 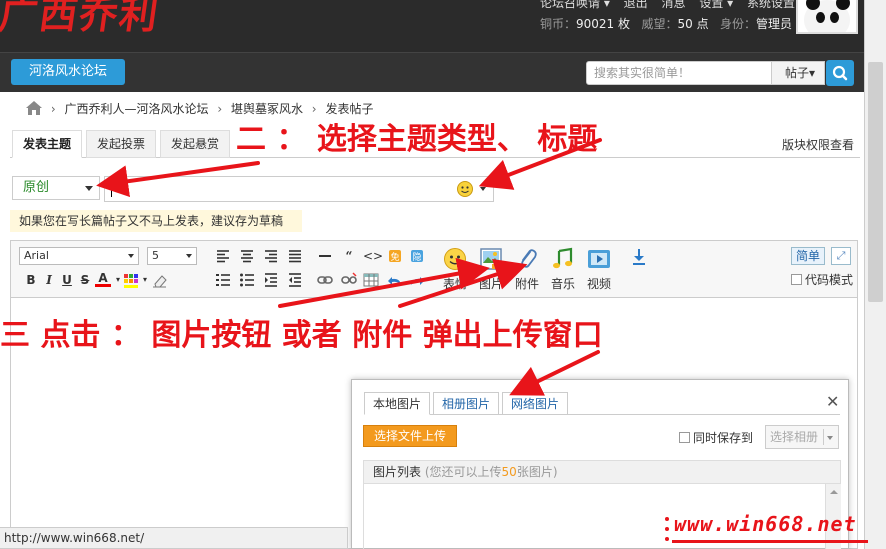 What do you see at coordinates (349, 256) in the screenshot?
I see `quote-icon: “` at bounding box center [349, 256].